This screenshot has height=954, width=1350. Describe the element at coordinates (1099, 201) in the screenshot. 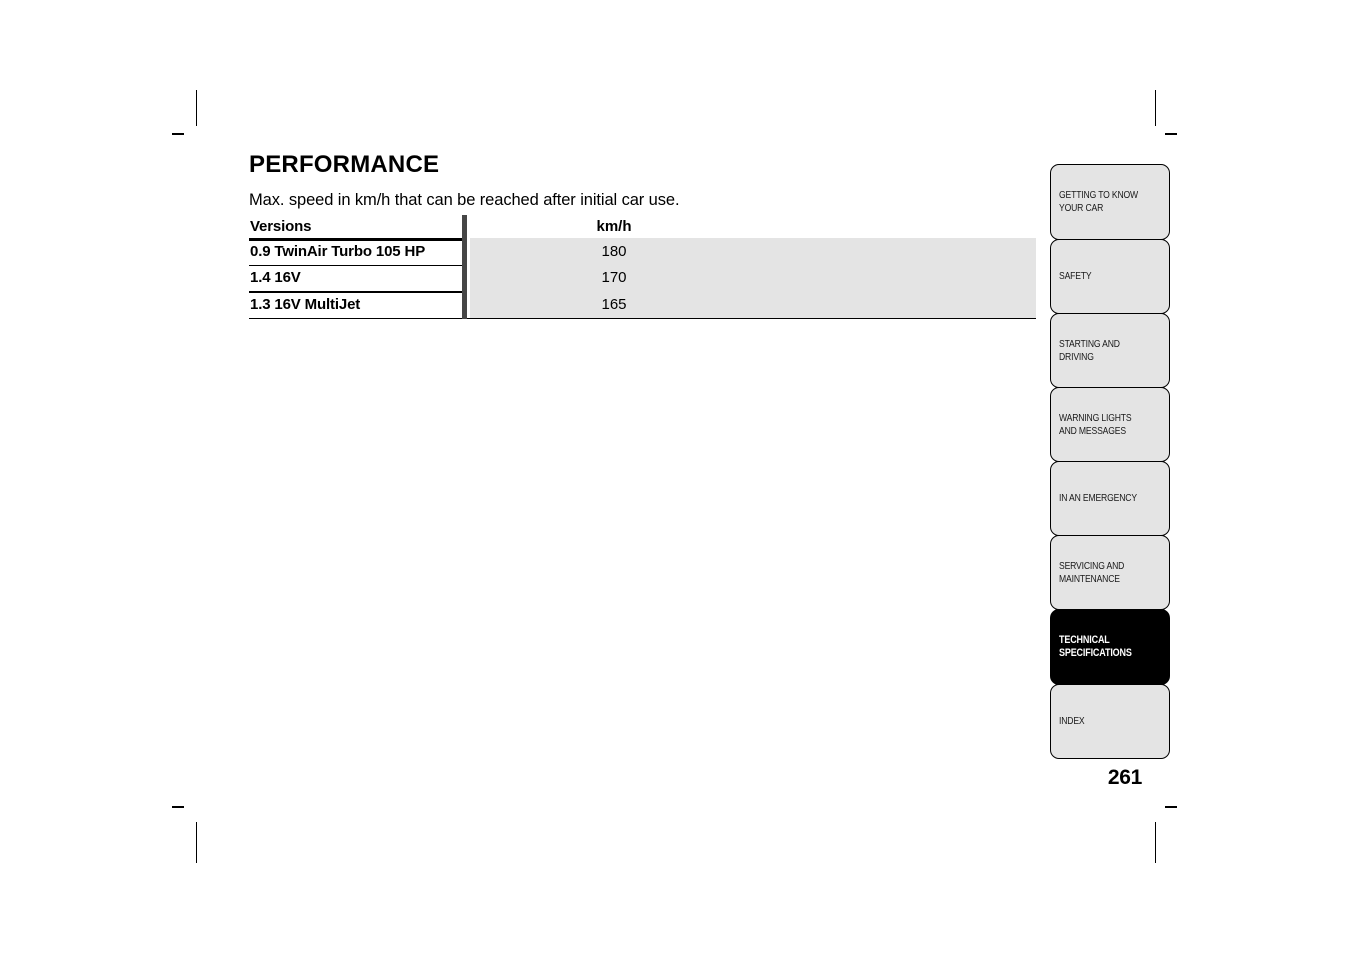

I see `sidebar-tab-label: GETTING TO KNOW YOUR CAR` at that location.